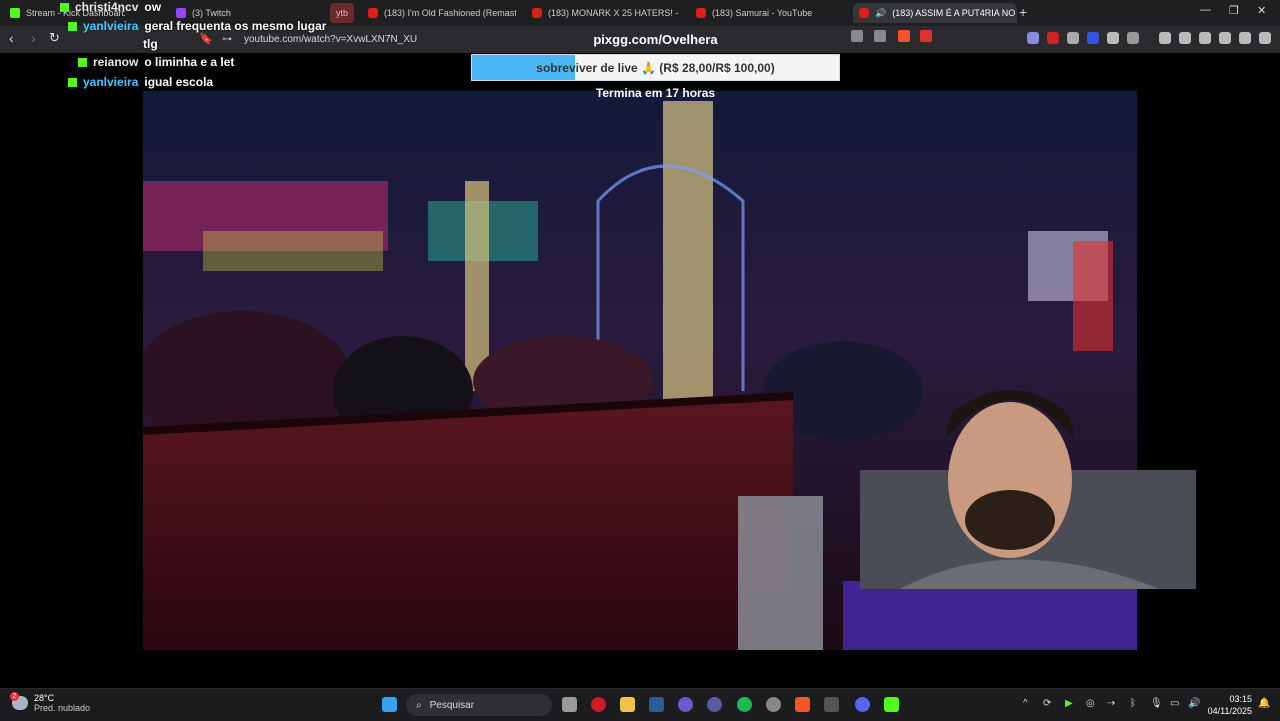 This screenshot has width=1280, height=721. I want to click on tab-active: 🔊 (183) ASSIM É A PUT4RIA NO ✕, so click(935, 13).